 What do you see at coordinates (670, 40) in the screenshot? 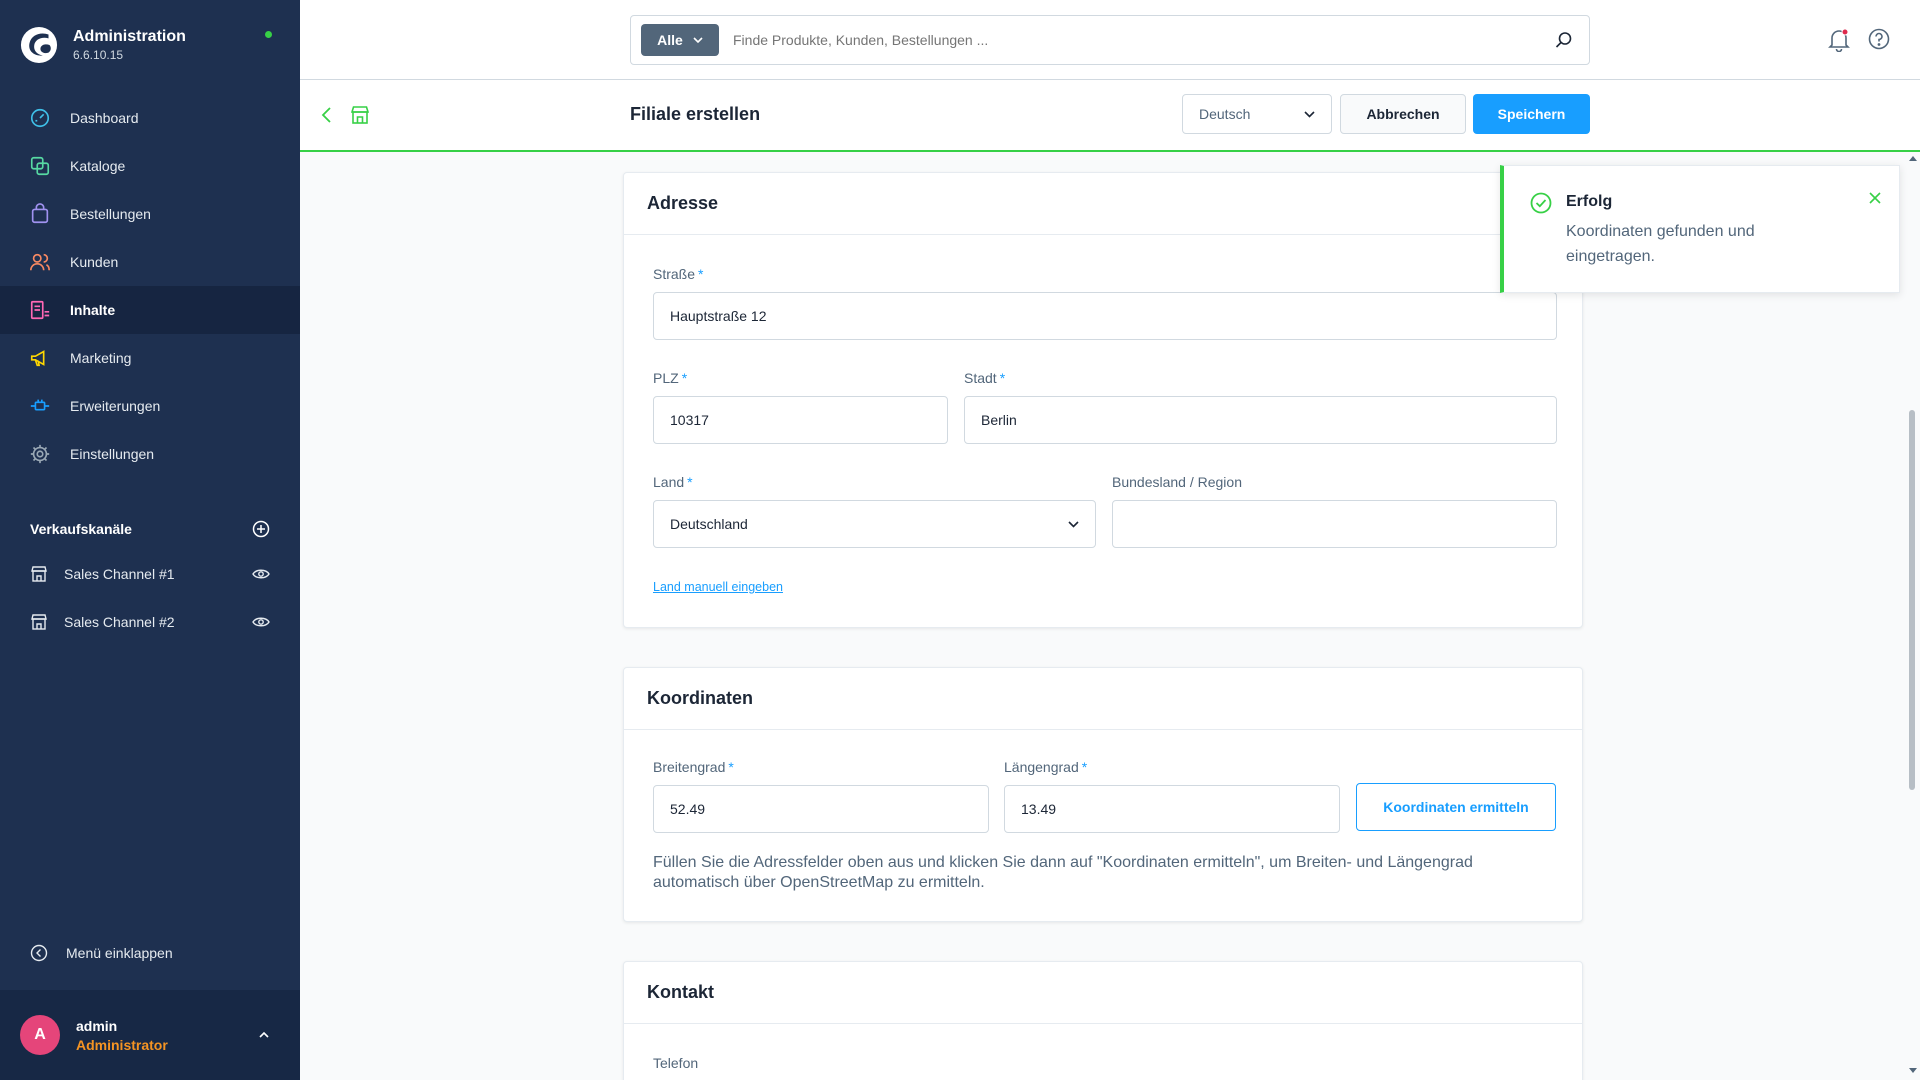
I see `search-type-label: Alle` at bounding box center [670, 40].